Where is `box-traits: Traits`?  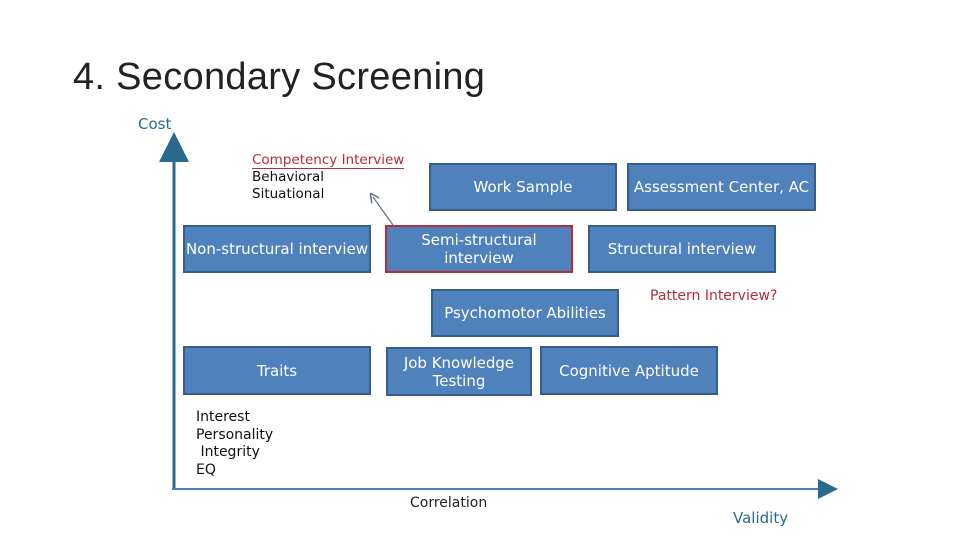 box-traits: Traits is located at coordinates (277, 370).